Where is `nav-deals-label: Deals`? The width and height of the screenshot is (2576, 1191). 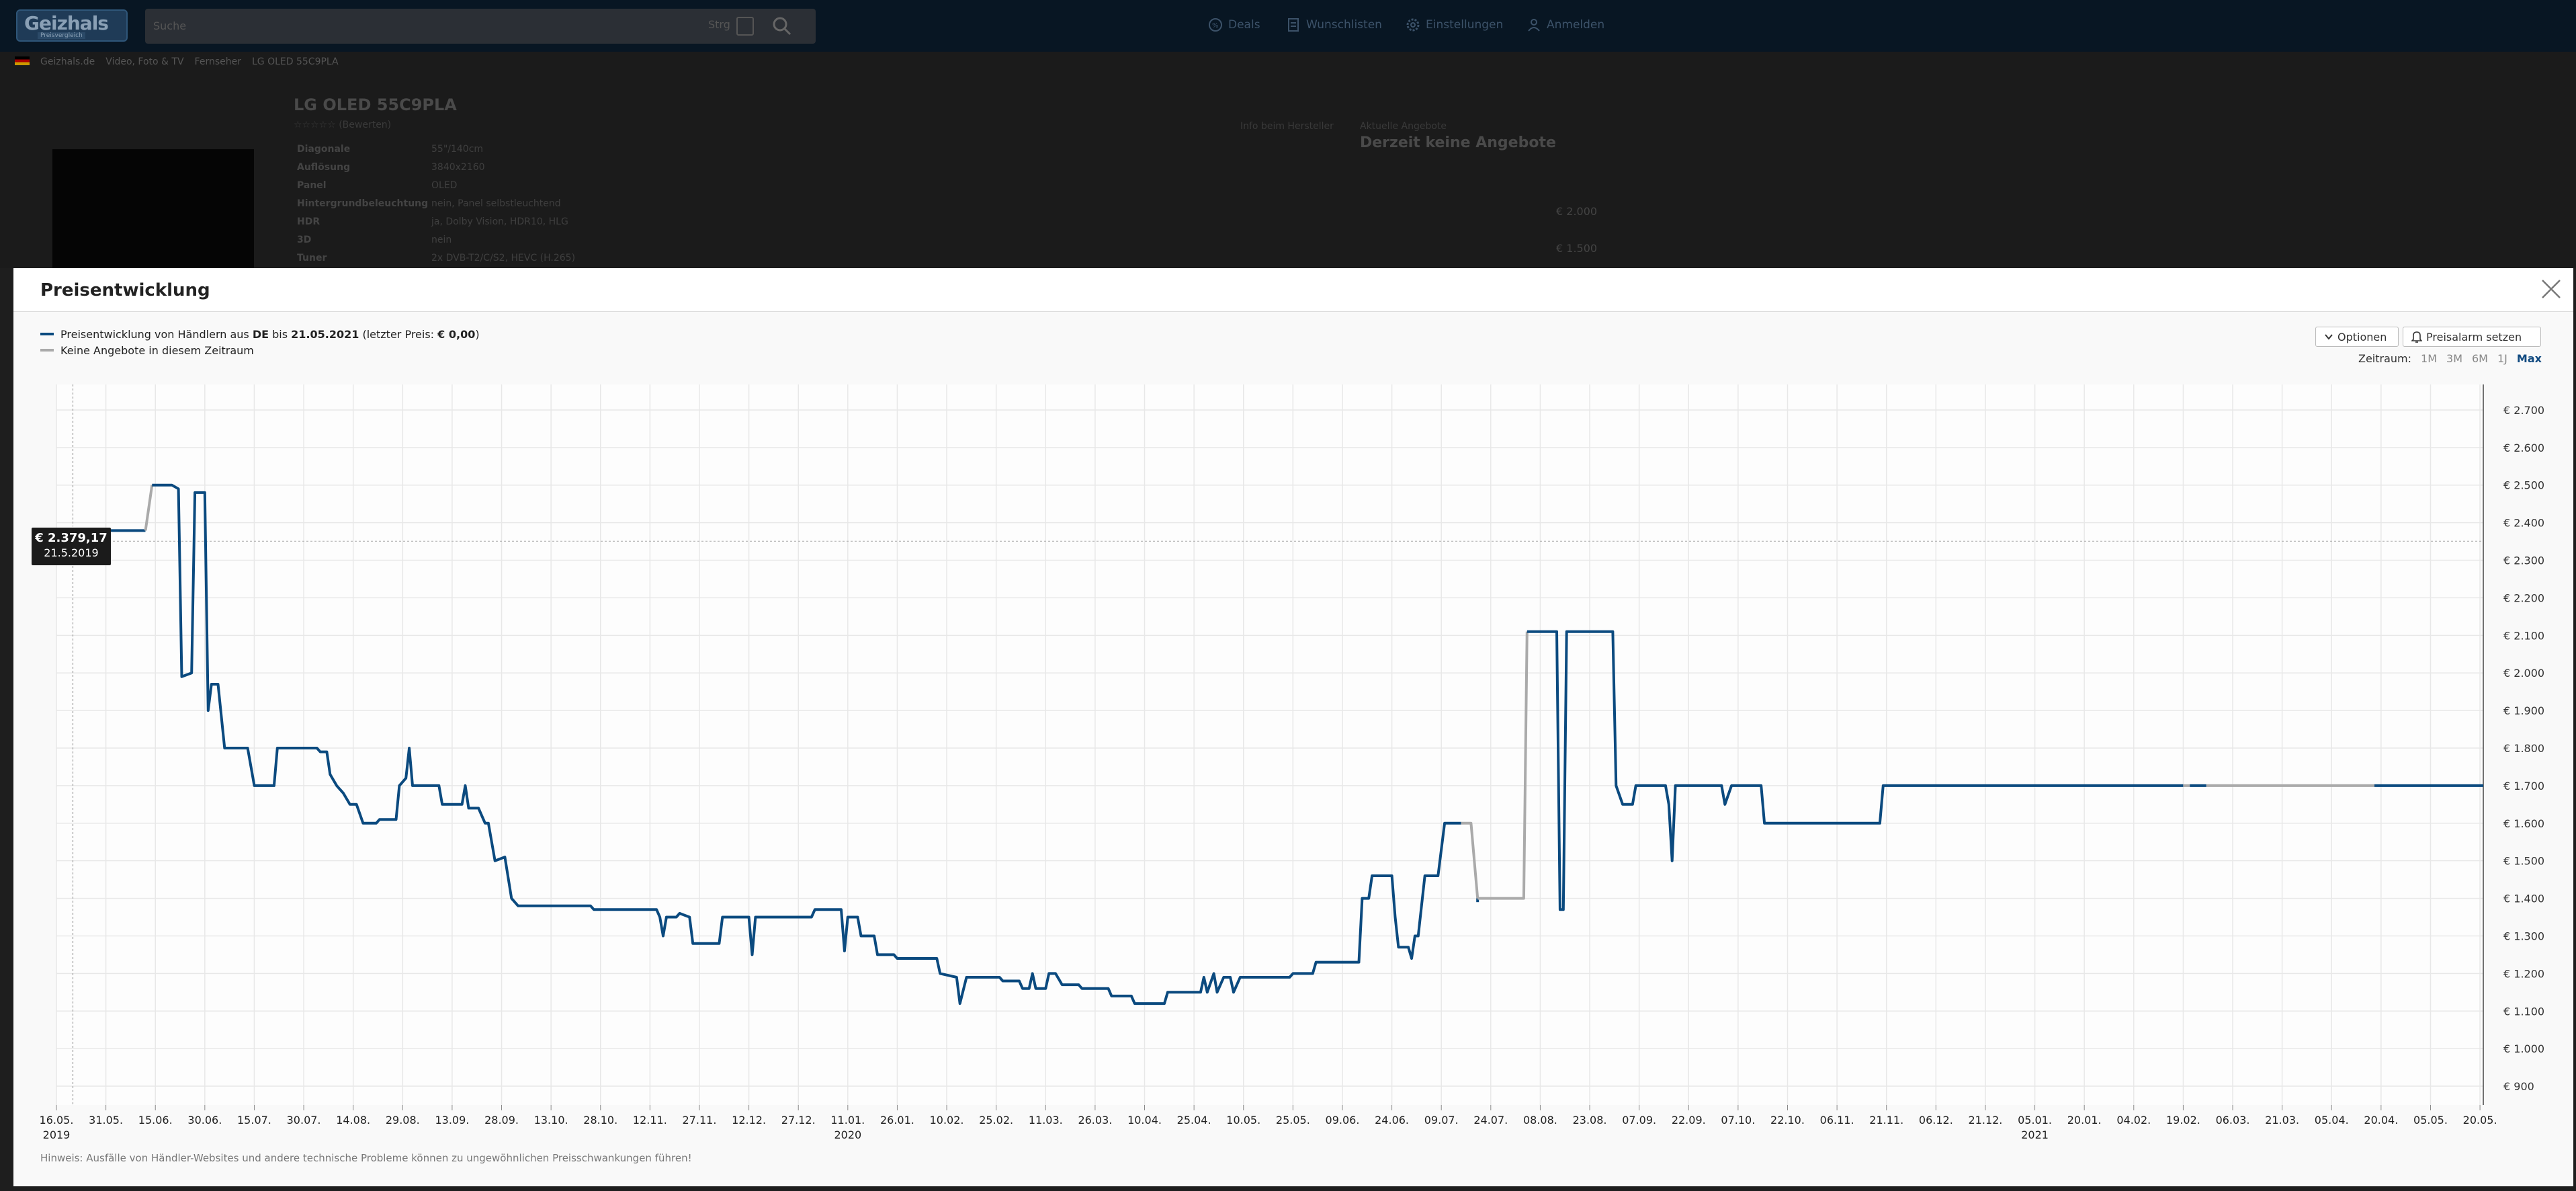
nav-deals-label: Deals is located at coordinates (1244, 25).